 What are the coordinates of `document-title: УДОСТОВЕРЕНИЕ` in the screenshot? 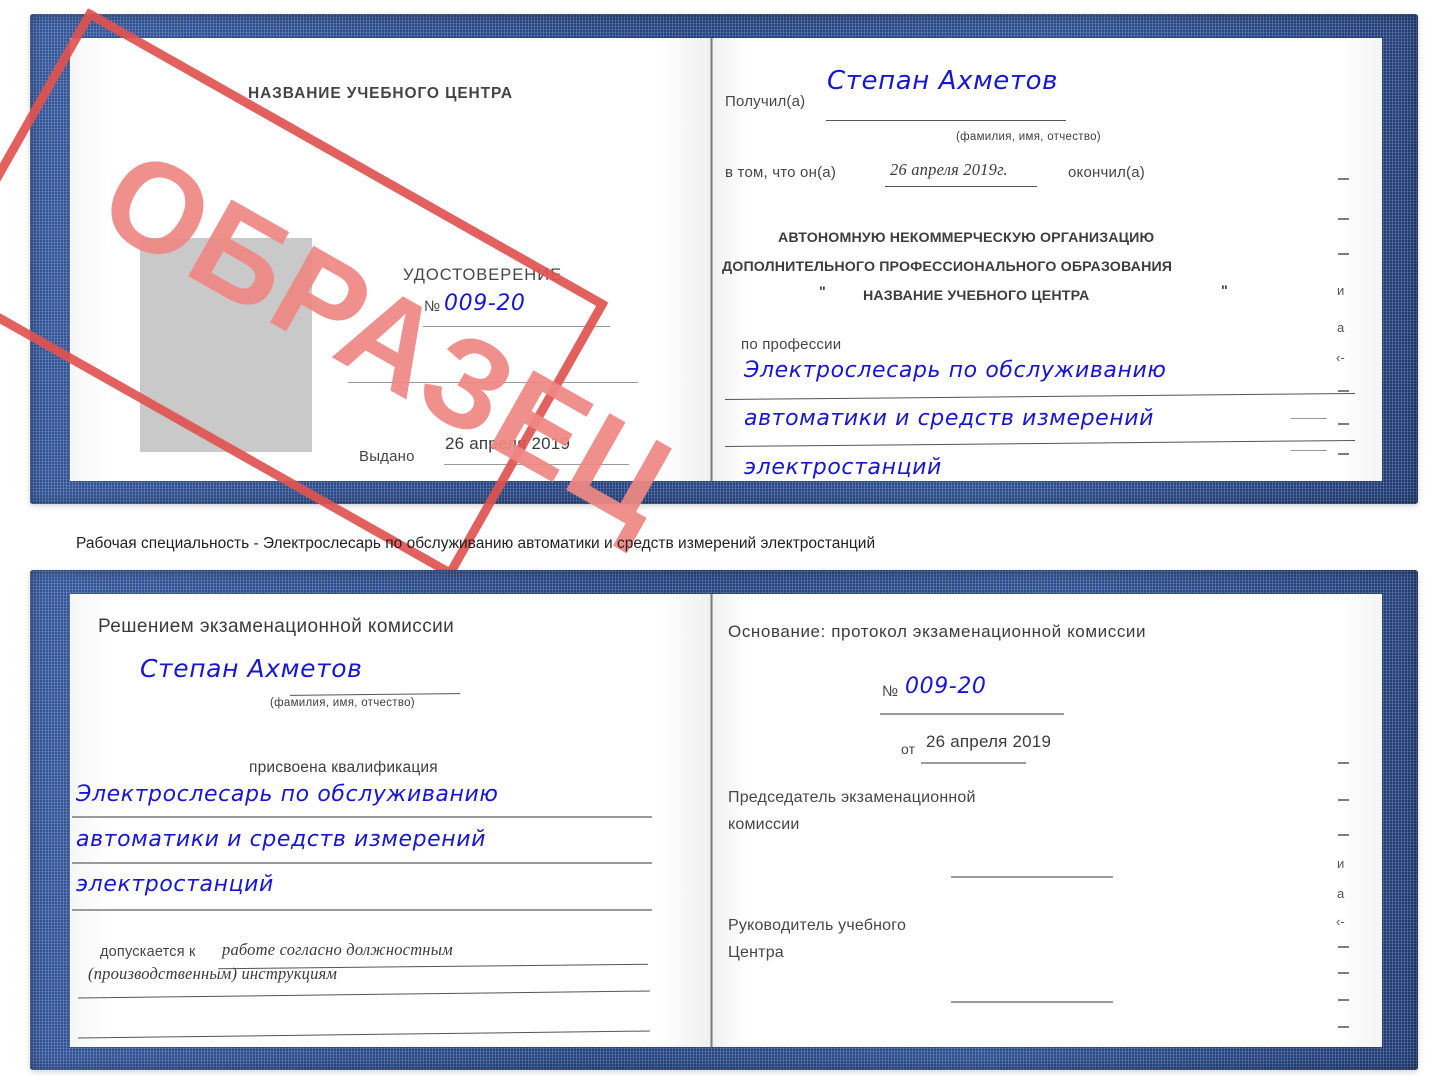 It's located at (483, 275).